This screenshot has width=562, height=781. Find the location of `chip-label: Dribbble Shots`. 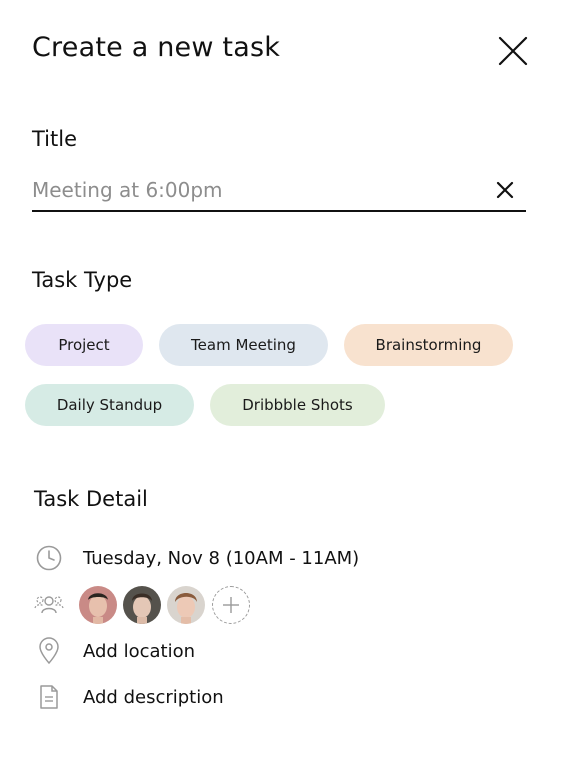

chip-label: Dribbble Shots is located at coordinates (297, 405).